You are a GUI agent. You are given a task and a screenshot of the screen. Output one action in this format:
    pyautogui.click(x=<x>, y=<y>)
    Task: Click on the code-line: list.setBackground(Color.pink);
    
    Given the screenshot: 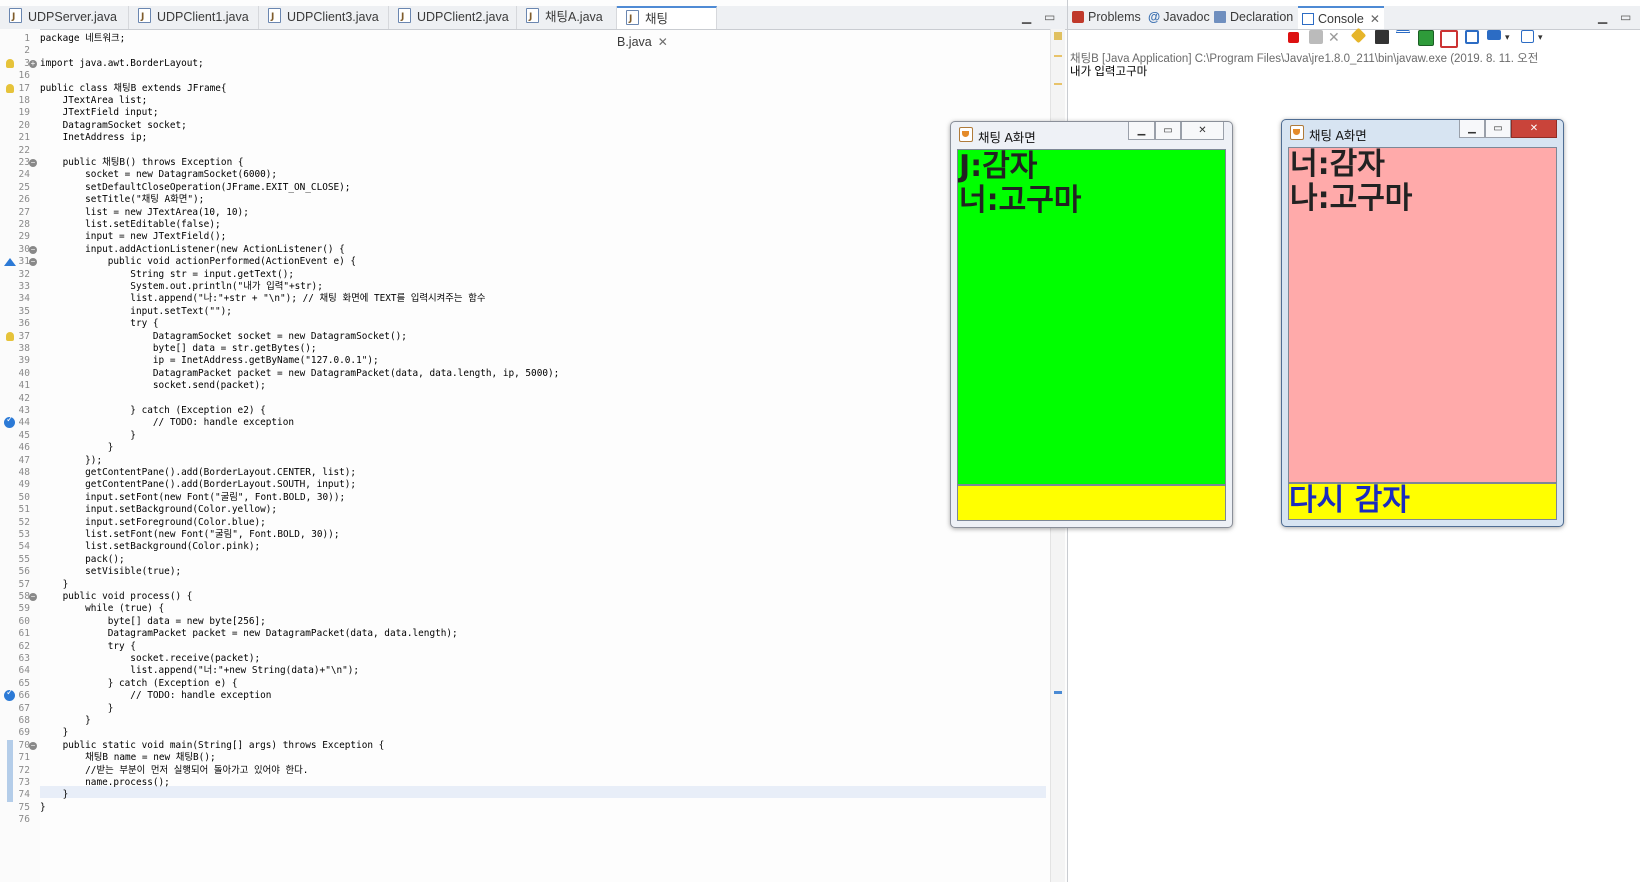 What is the action you would take?
    pyautogui.click(x=150, y=547)
    